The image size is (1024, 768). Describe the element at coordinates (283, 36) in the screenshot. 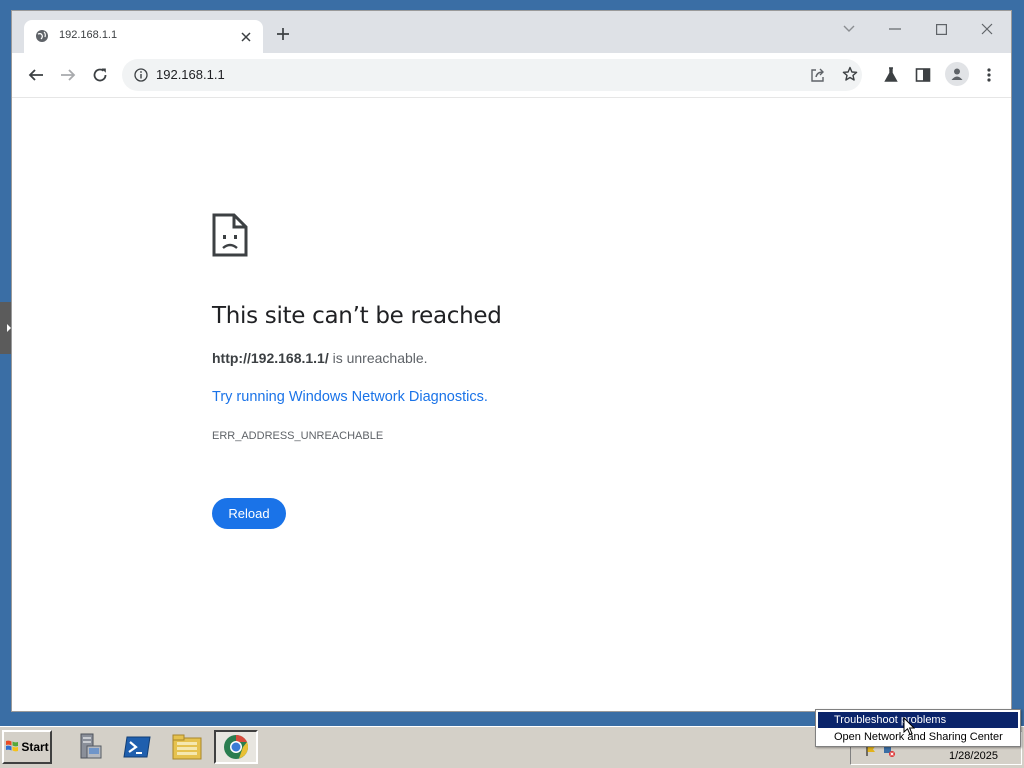

I see `new-tab-icon` at that location.